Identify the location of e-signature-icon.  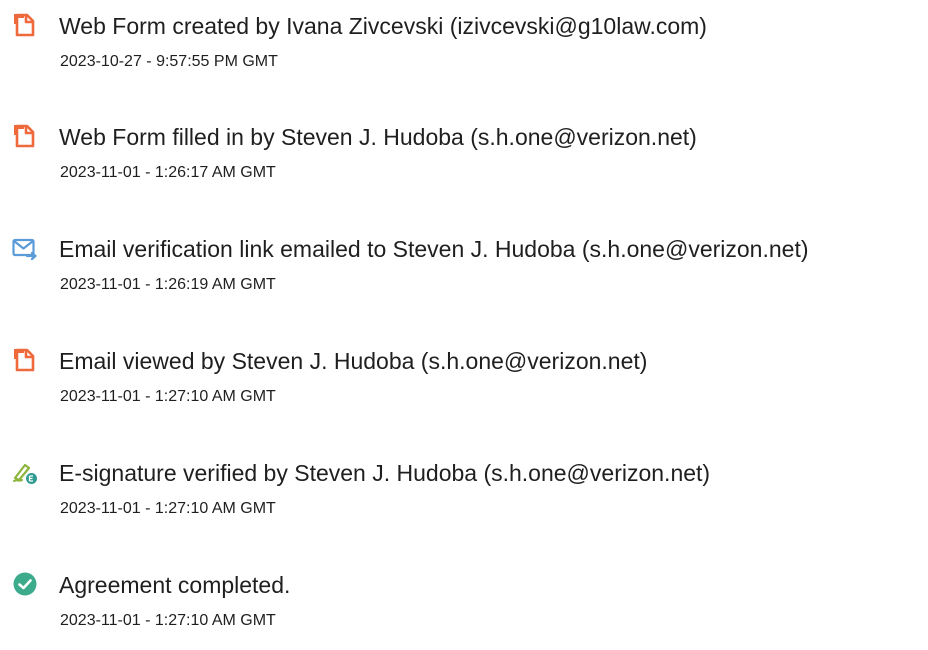
(25, 472).